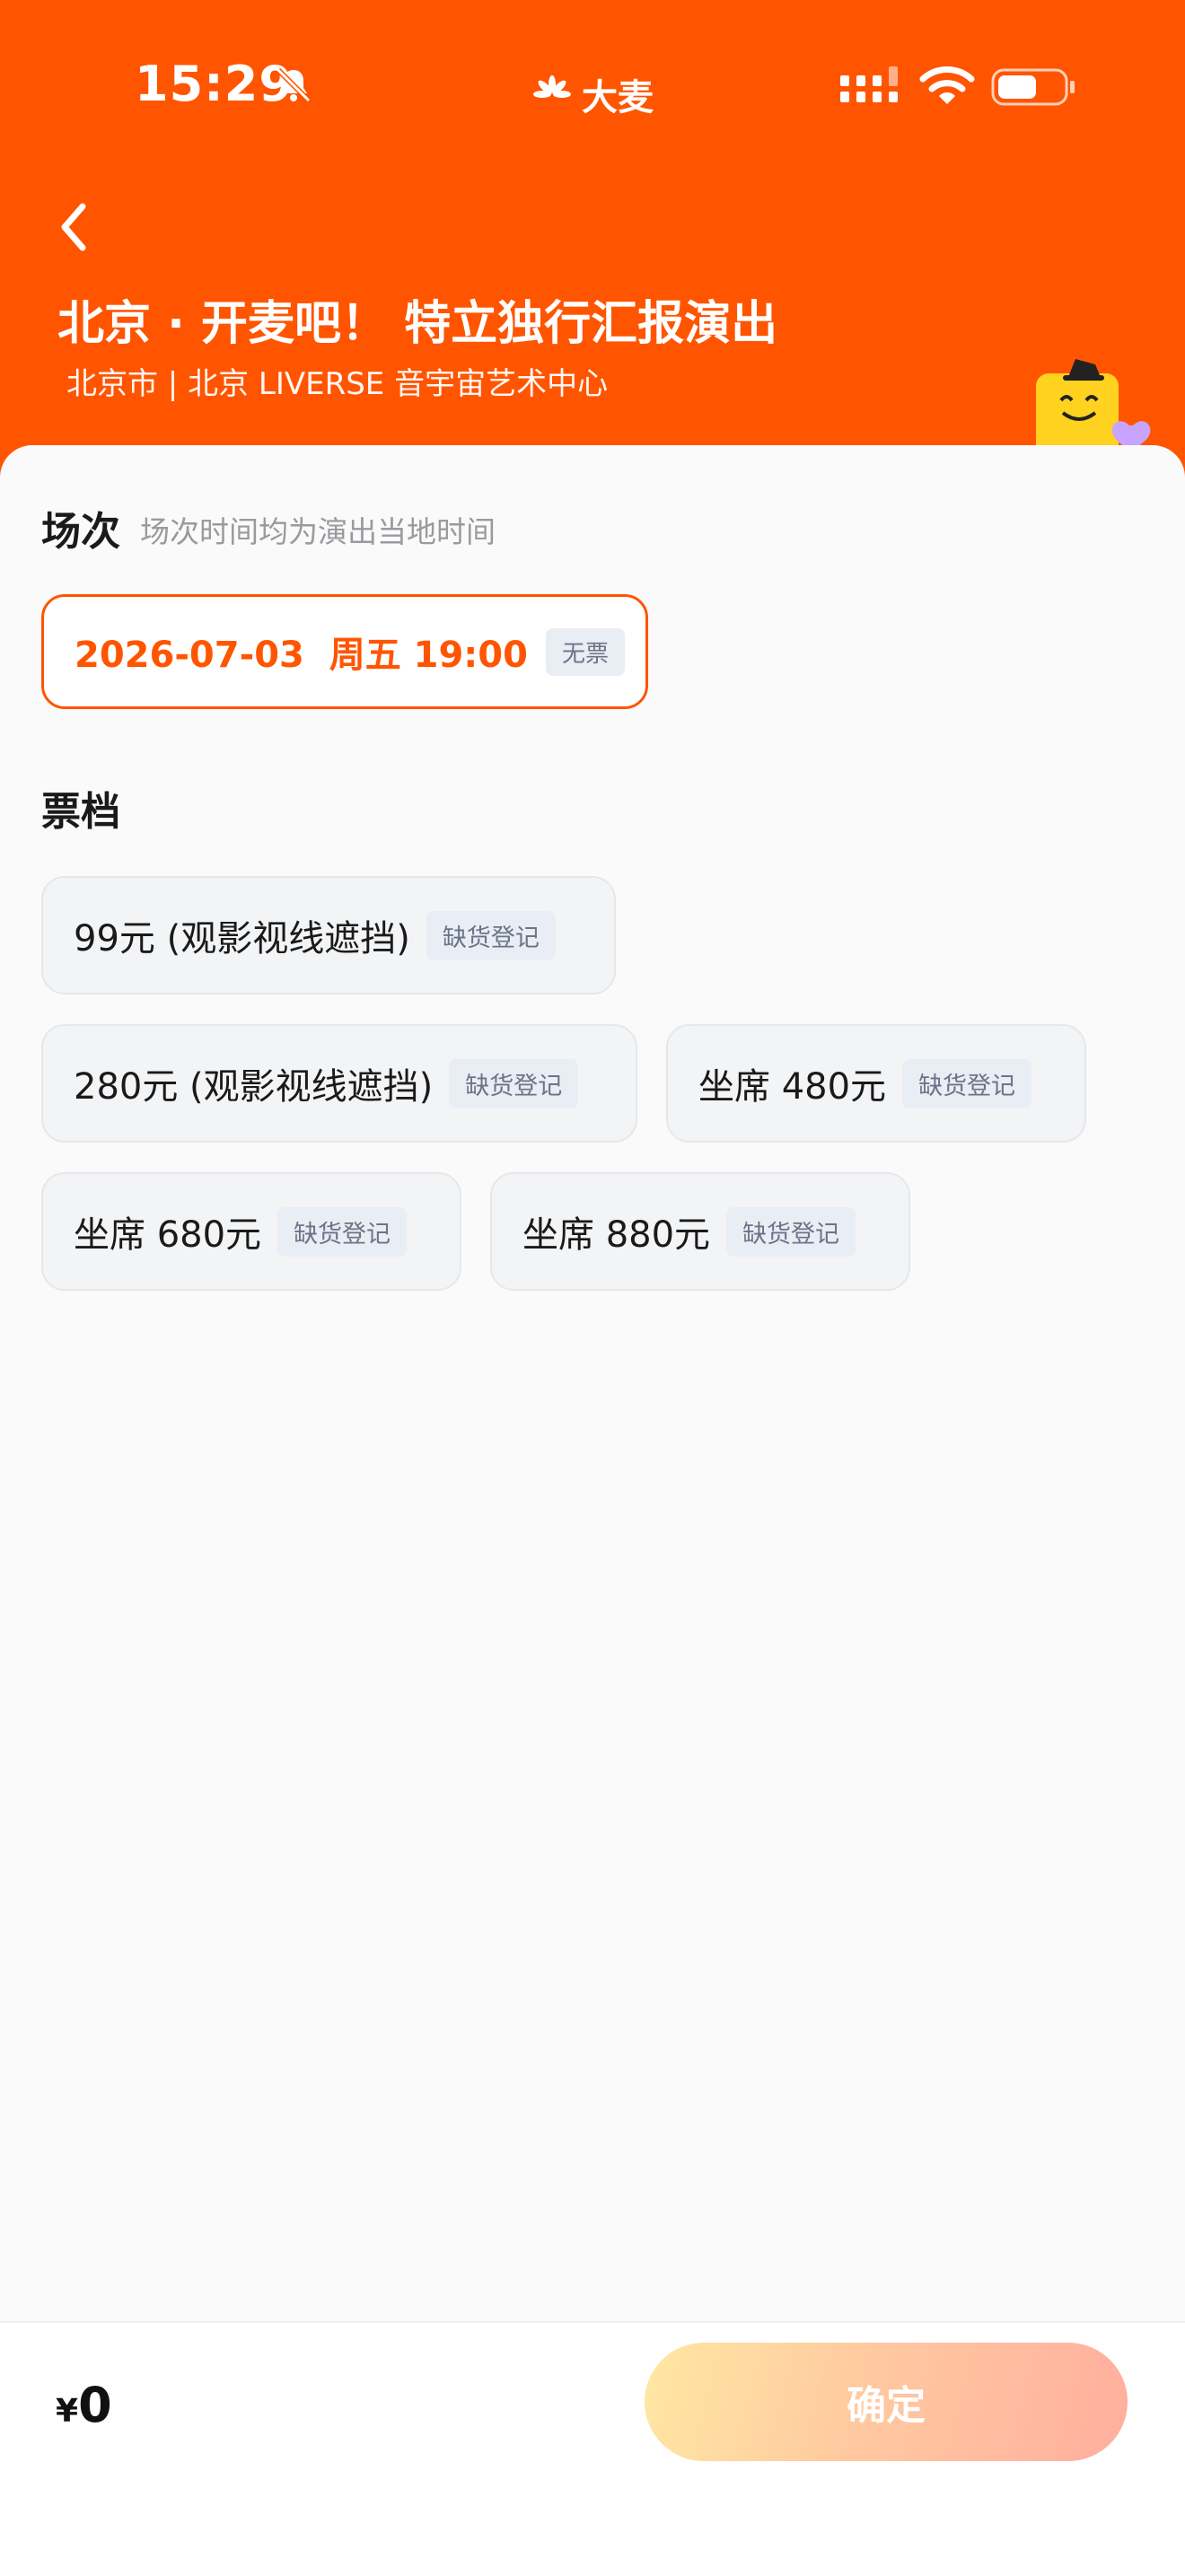 The height and width of the screenshot is (2576, 1185). I want to click on tier-option: 坐席 880元 缺货登记, so click(700, 1231).